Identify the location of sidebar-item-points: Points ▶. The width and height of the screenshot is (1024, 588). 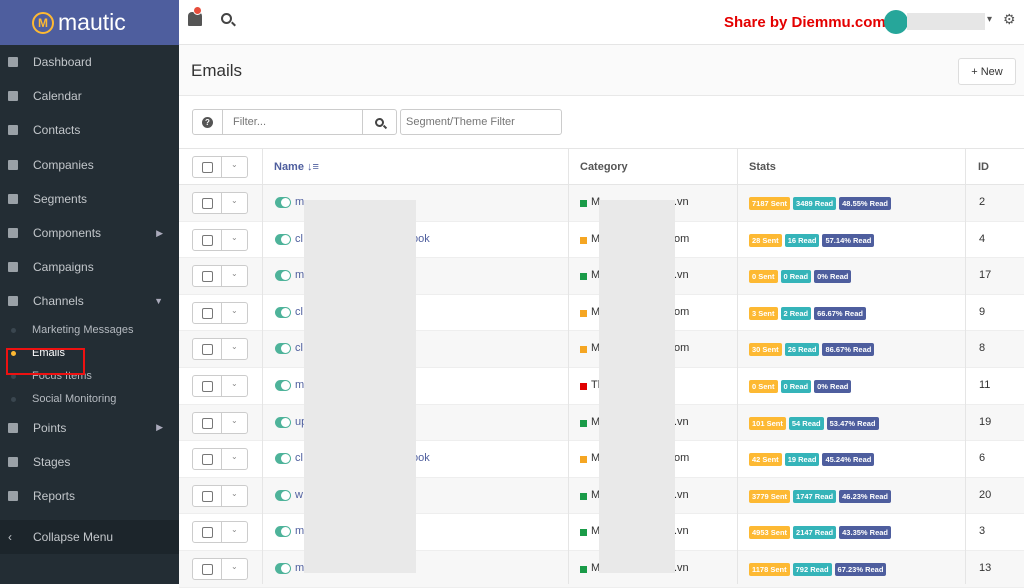
(89, 428).